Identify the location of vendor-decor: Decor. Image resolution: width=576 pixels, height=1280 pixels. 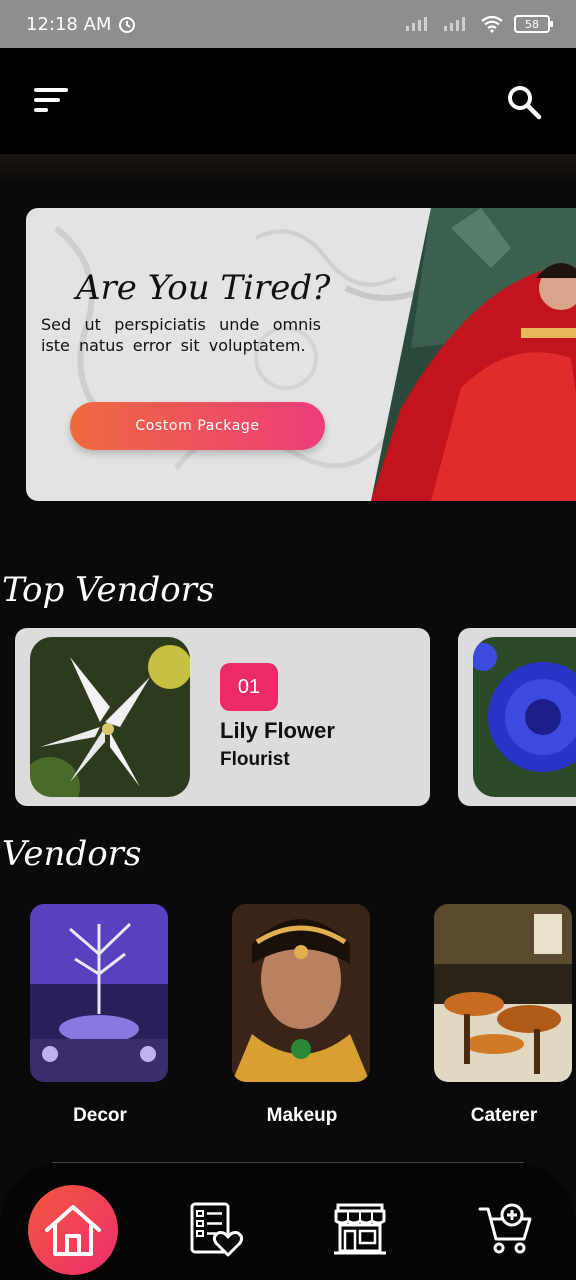
(100, 1015).